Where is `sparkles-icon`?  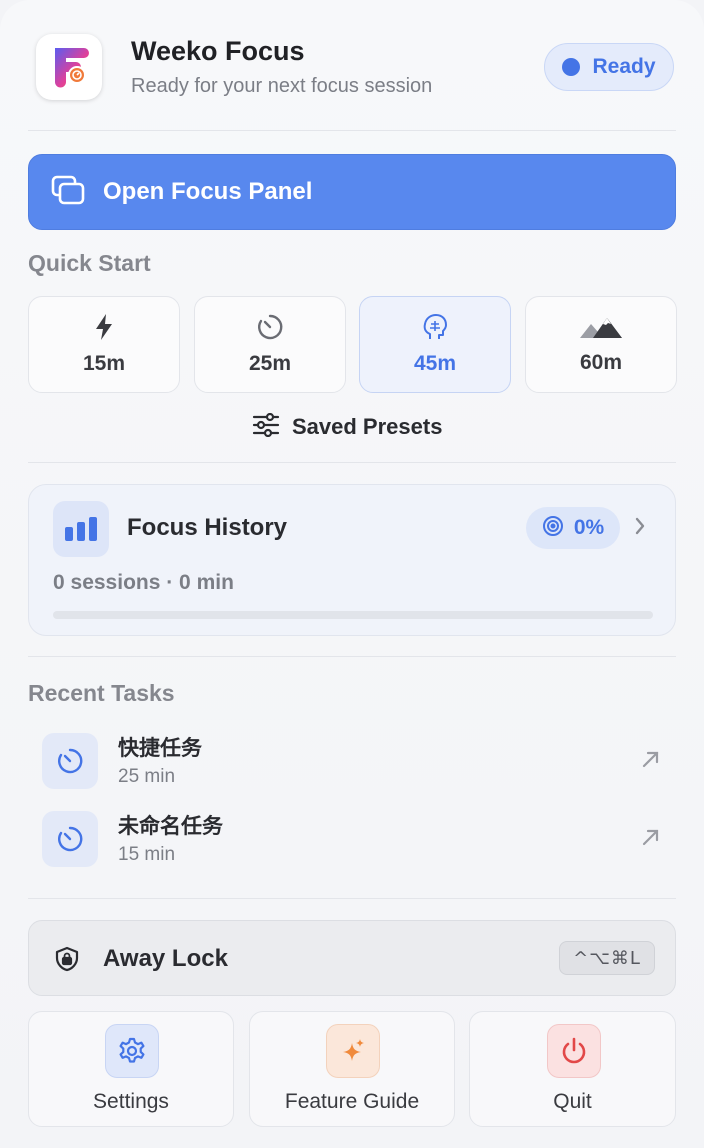
sparkles-icon is located at coordinates (353, 1051).